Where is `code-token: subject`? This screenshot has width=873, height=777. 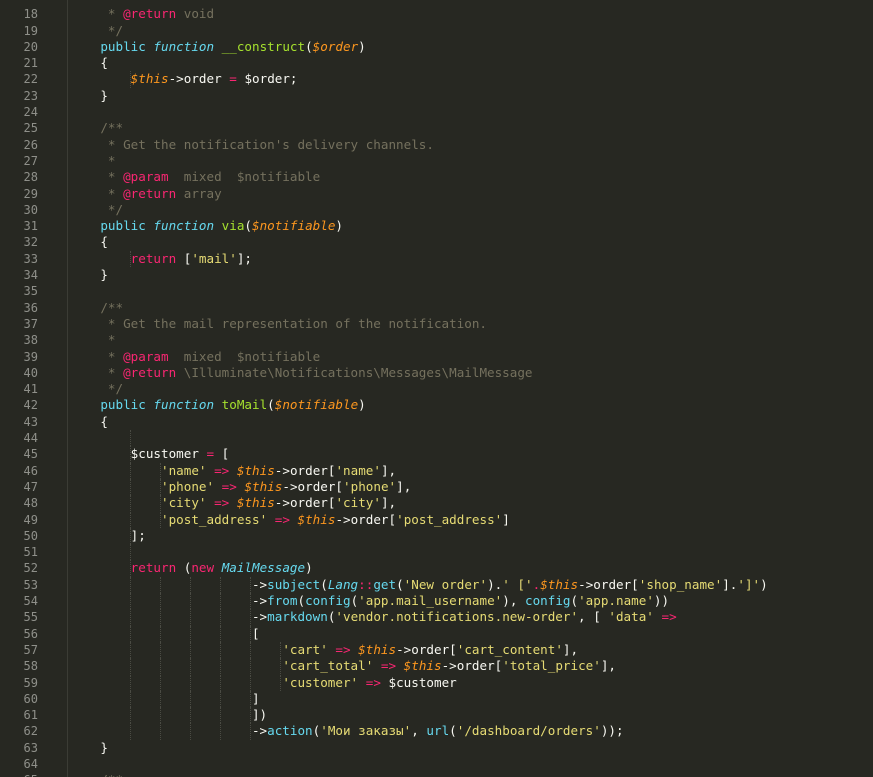 code-token: subject is located at coordinates (294, 584).